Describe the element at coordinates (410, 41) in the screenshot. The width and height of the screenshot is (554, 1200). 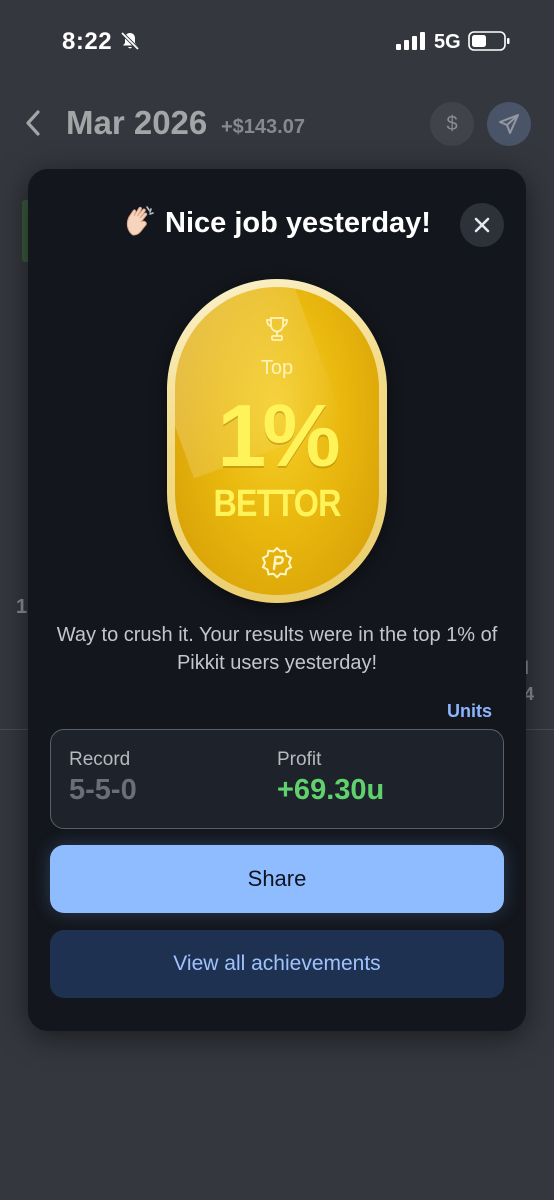
I see `signal-icon` at that location.